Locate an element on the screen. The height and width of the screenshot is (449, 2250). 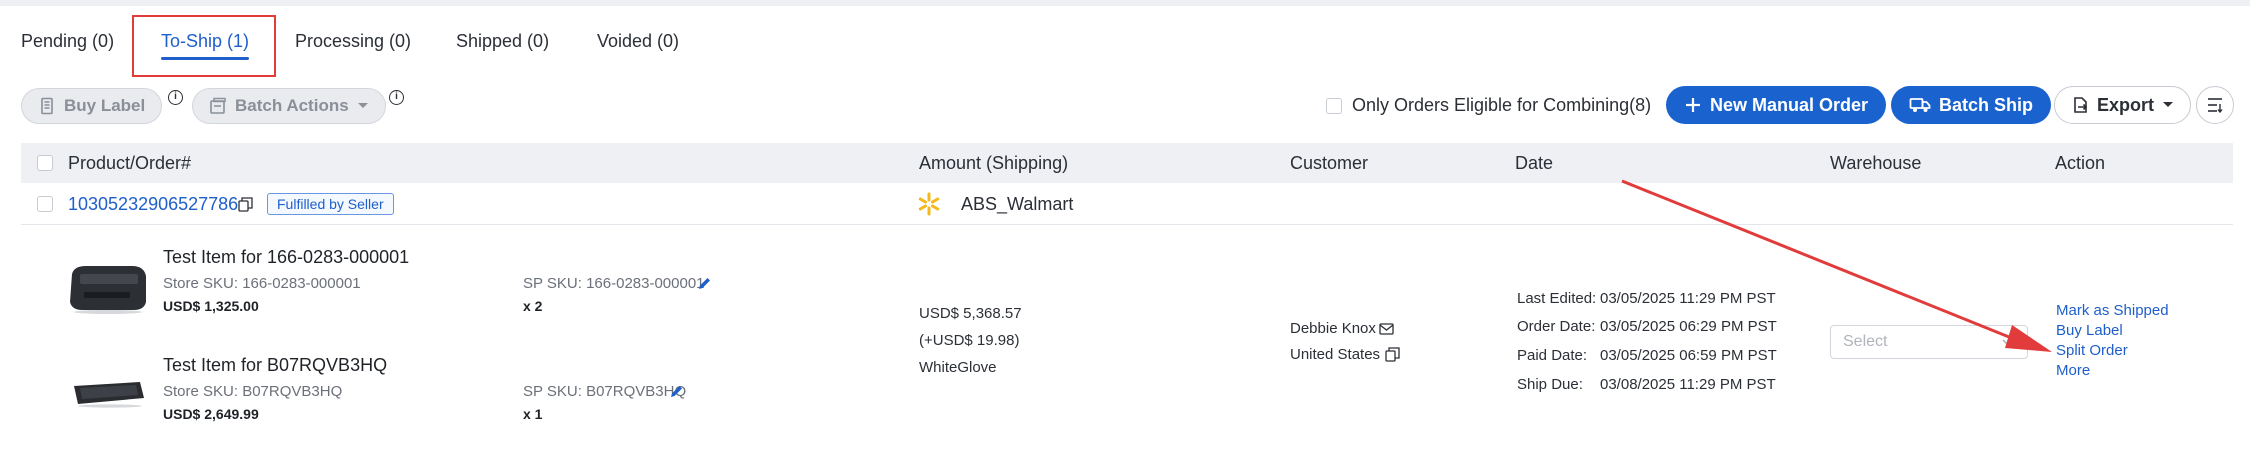
annotation-arrow is located at coordinates (1836, 265).